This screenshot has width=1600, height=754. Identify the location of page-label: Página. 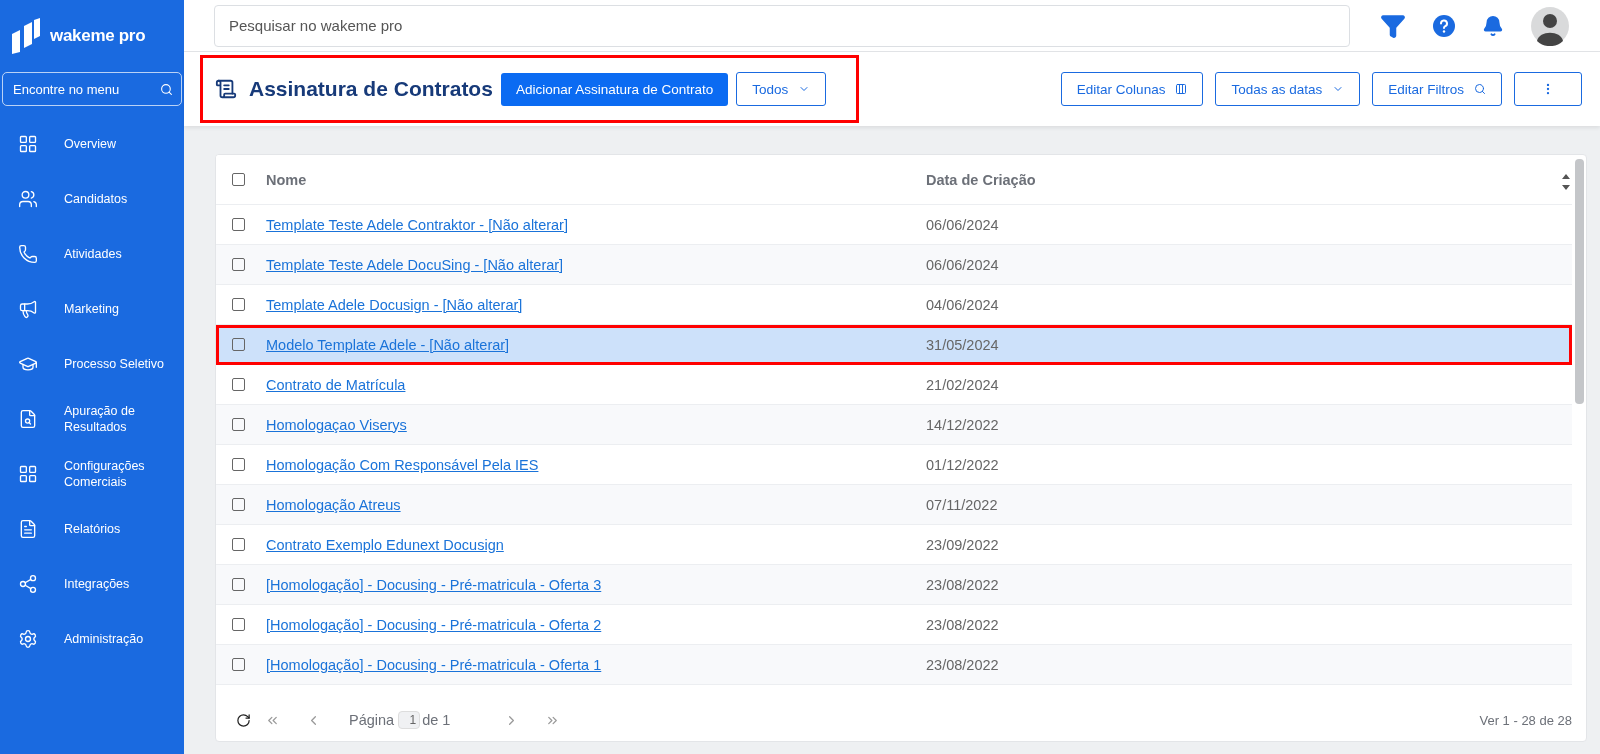
(372, 720).